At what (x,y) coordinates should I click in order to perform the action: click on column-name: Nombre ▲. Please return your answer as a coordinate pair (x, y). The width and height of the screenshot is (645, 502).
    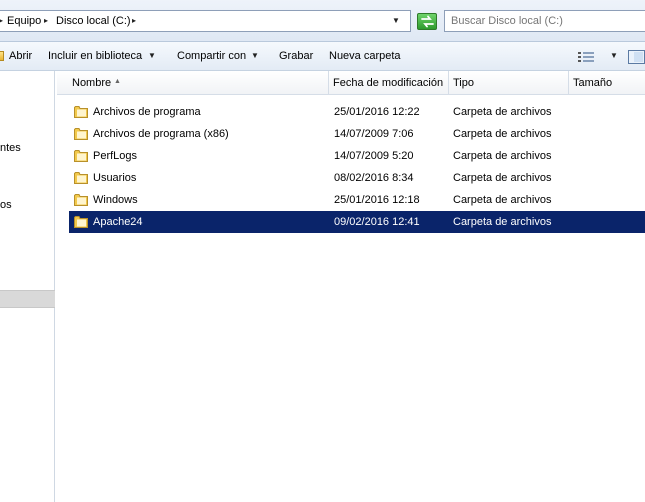
    Looking at the image, I should click on (193, 83).